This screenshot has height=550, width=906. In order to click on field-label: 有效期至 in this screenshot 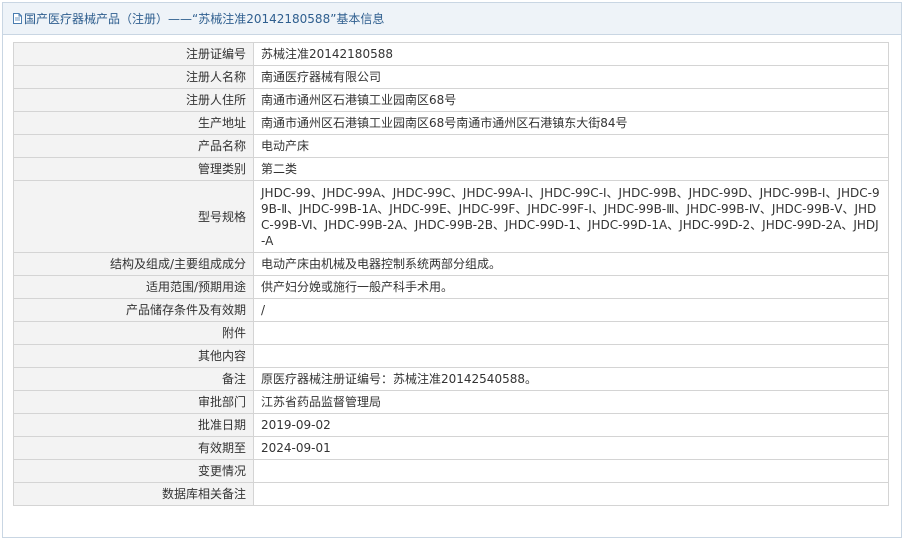, I will do `click(133, 448)`.